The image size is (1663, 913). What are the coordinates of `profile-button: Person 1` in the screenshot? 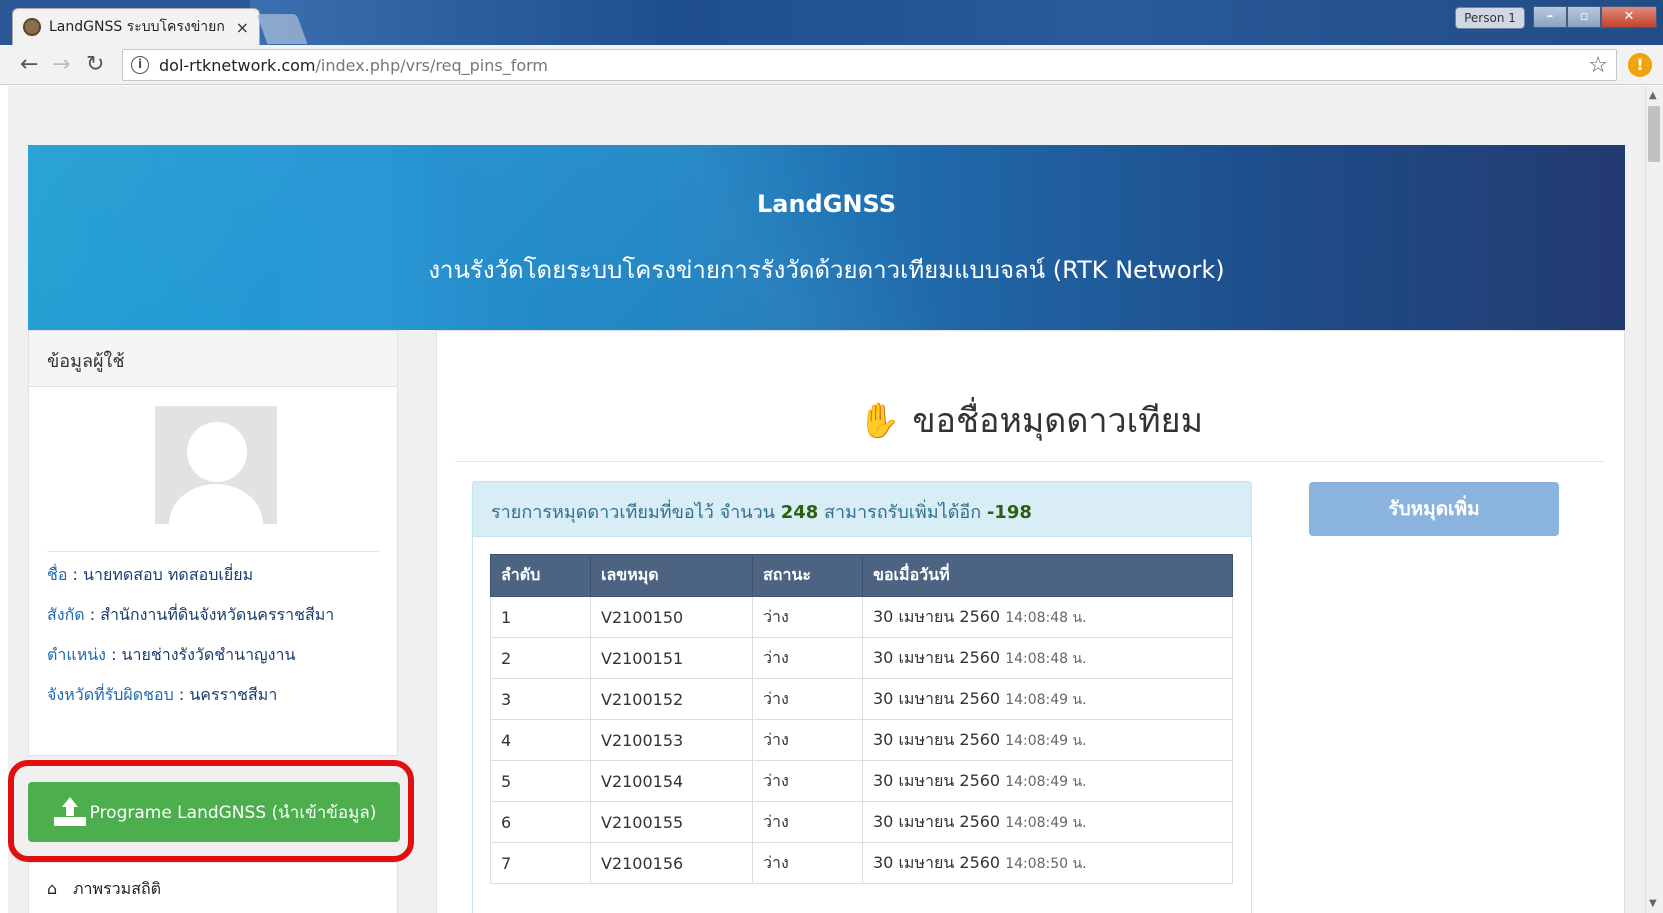 It's located at (1490, 18).